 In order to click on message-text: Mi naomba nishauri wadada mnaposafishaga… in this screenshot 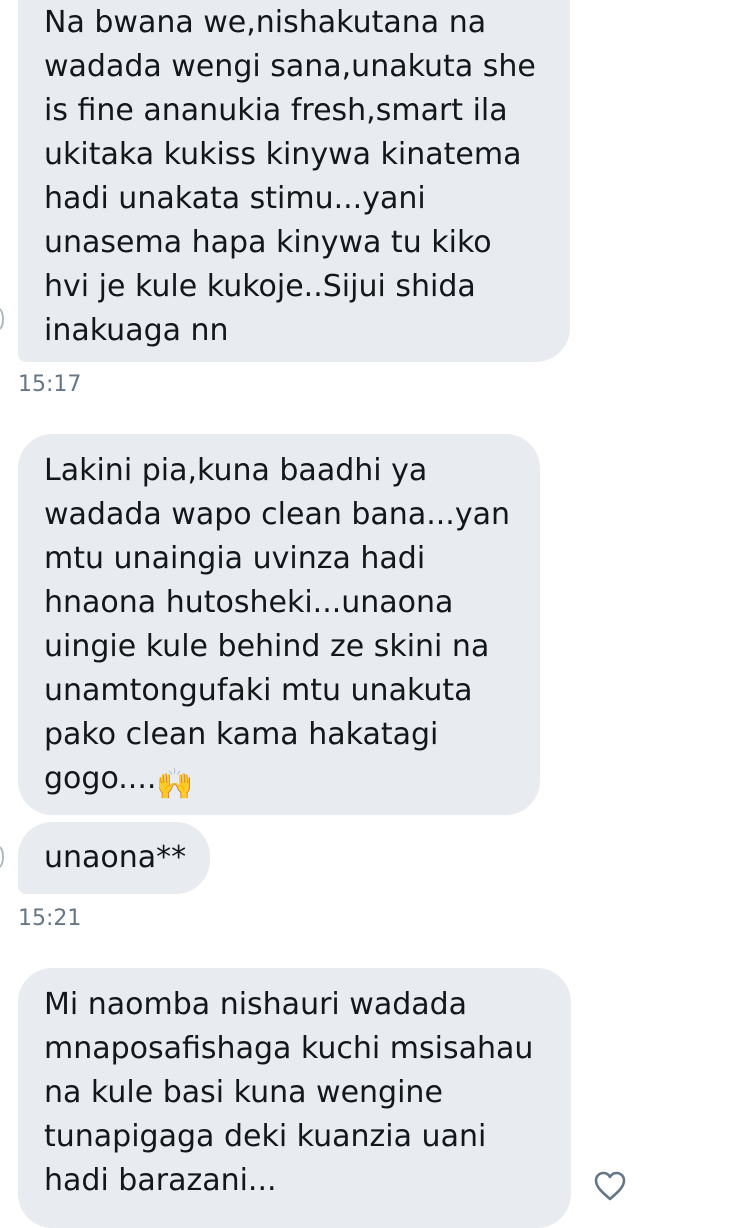, I will do `click(289, 1092)`.